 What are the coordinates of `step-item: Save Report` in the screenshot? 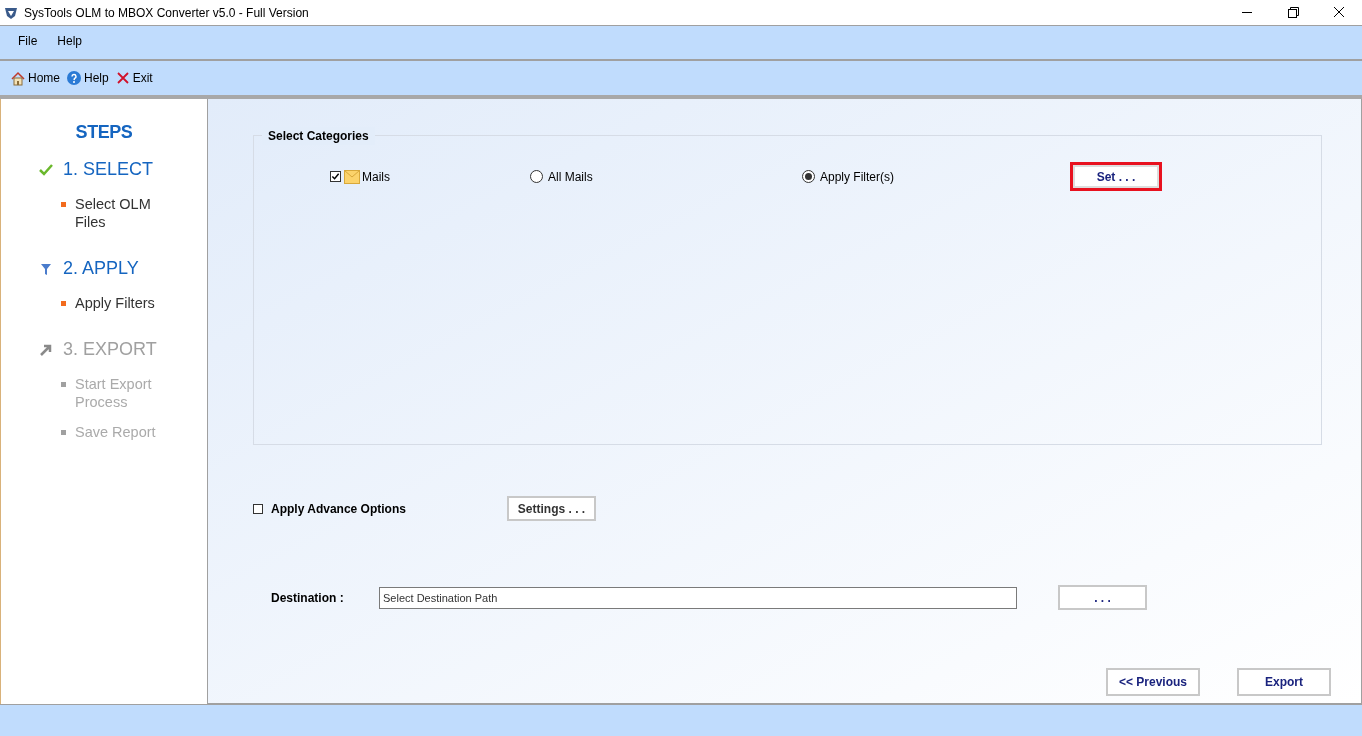 It's located at (115, 432).